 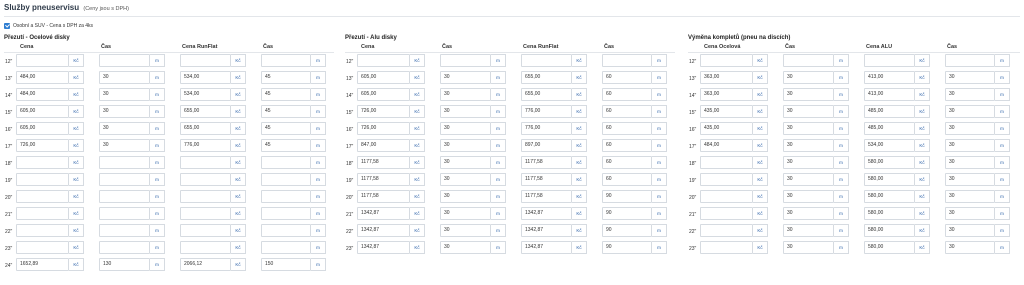 What do you see at coordinates (383, 247) in the screenshot?
I see `price-input: 1342,87` at bounding box center [383, 247].